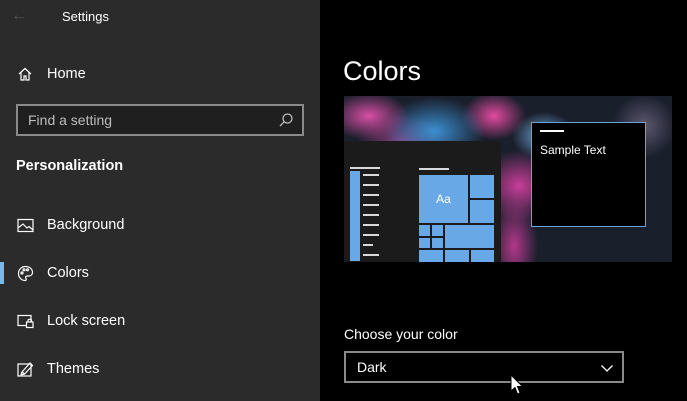 The height and width of the screenshot is (401, 687). What do you see at coordinates (86, 321) in the screenshot?
I see `sidebar-item-label: Lock screen` at bounding box center [86, 321].